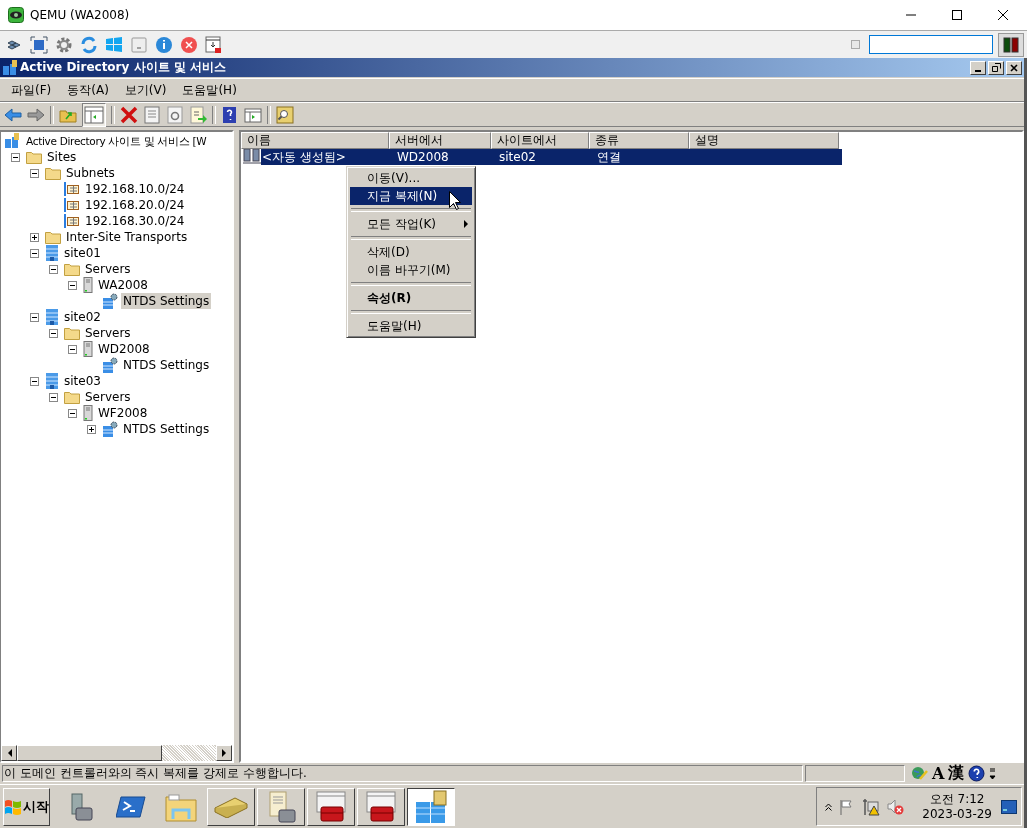 The image size is (1027, 828). What do you see at coordinates (135, 205) in the screenshot?
I see `tree-item: 192.168.20.0/24` at bounding box center [135, 205].